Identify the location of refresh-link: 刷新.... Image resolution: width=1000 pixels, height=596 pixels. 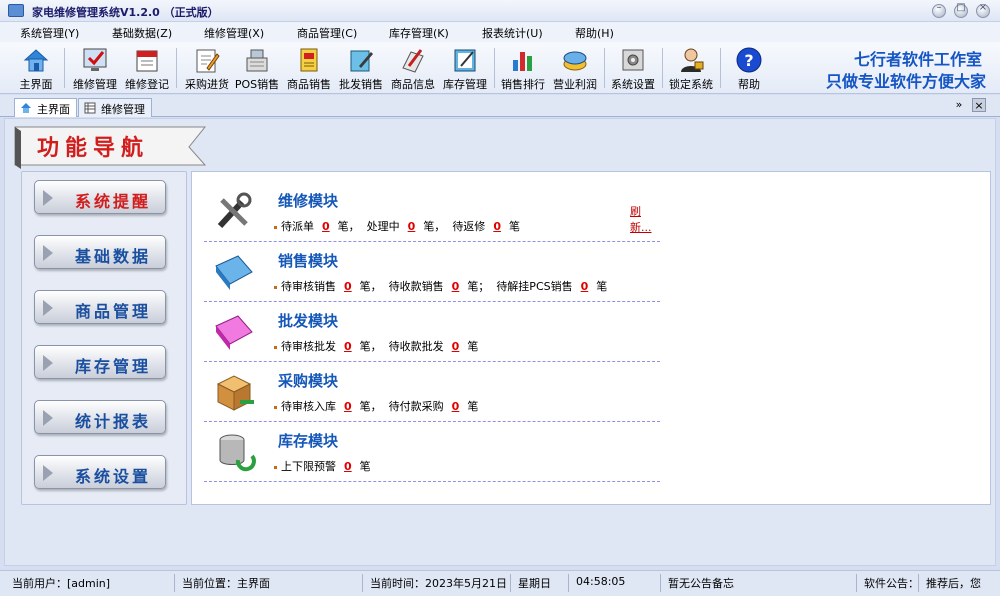
(645, 219).